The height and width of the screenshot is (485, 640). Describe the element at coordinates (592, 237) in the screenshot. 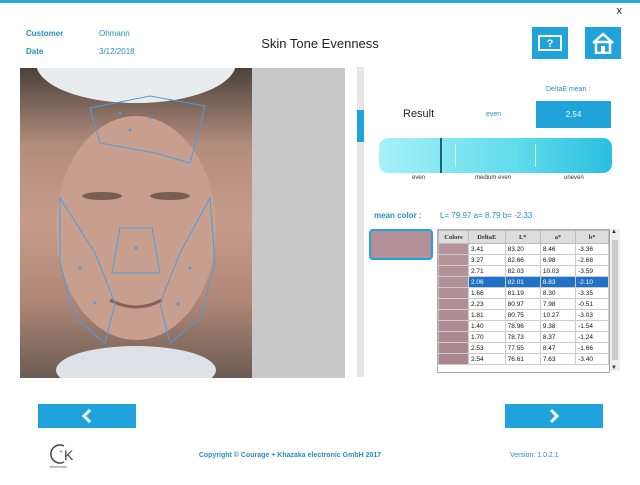

I see `col-header-b: b*` at that location.